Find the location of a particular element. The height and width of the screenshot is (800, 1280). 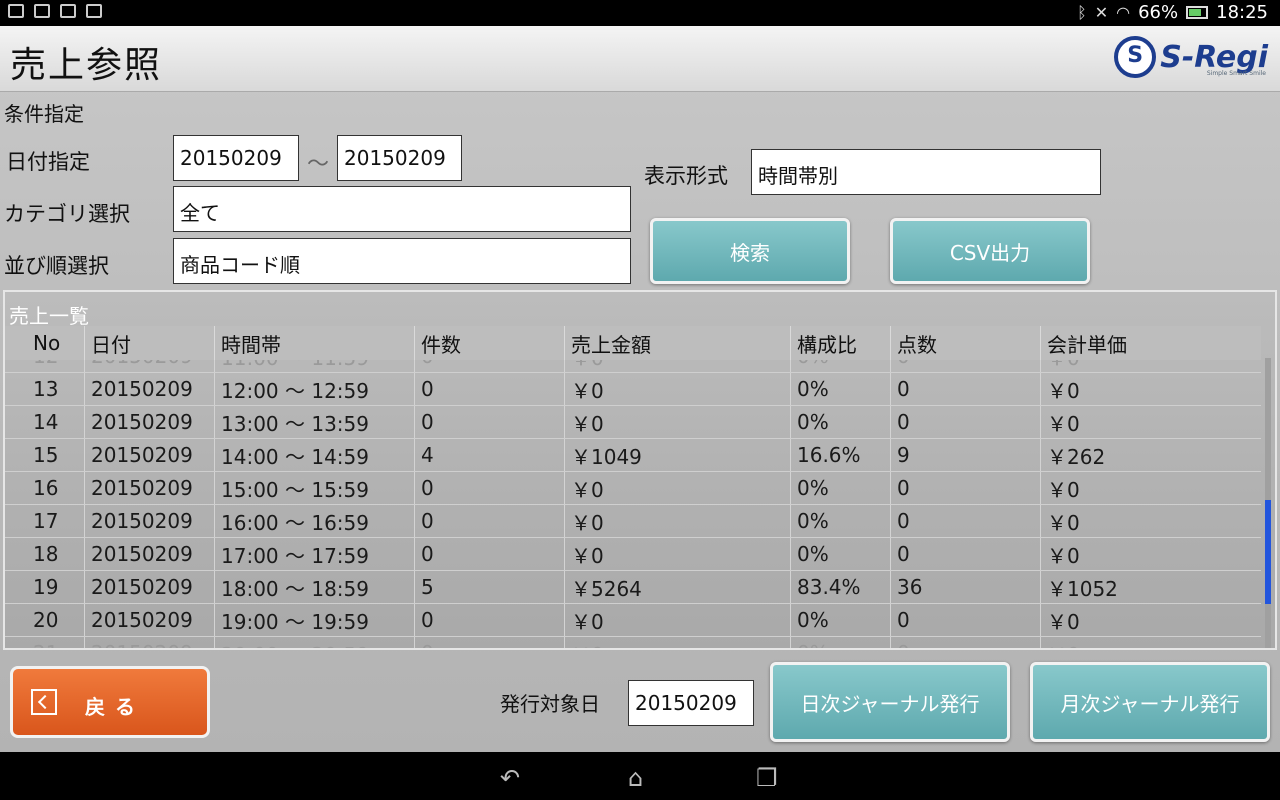

table-row: 15 20150209 14:00 ～ 14:59 4 ￥1049 16.6% 9 ￥262 is located at coordinates (633, 455).